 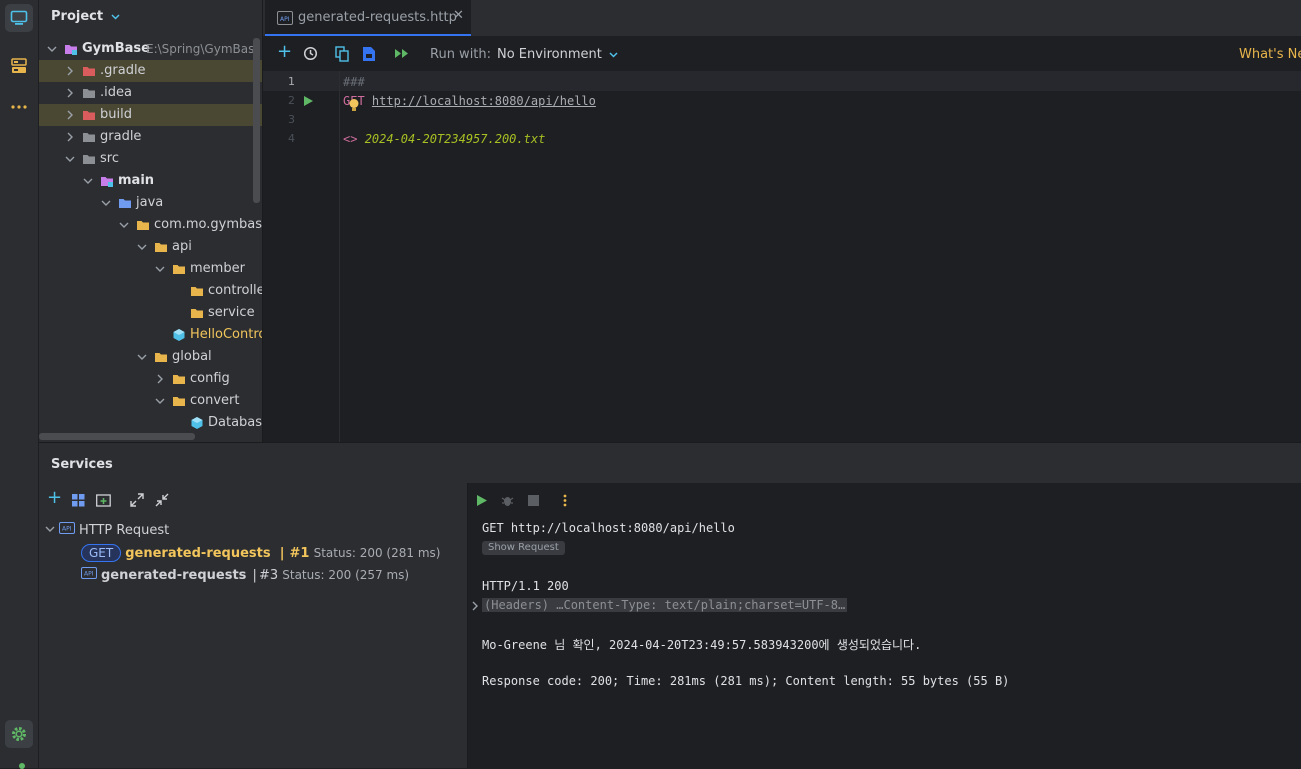 I want to click on tree-item-label: service, so click(x=231, y=312).